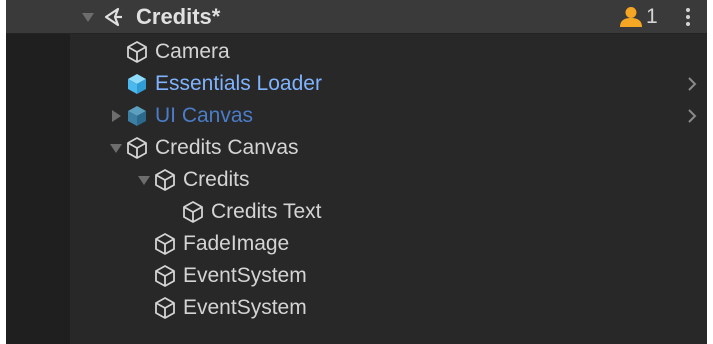  Describe the element at coordinates (688, 17) in the screenshot. I see `kebab-menu-icon` at that location.